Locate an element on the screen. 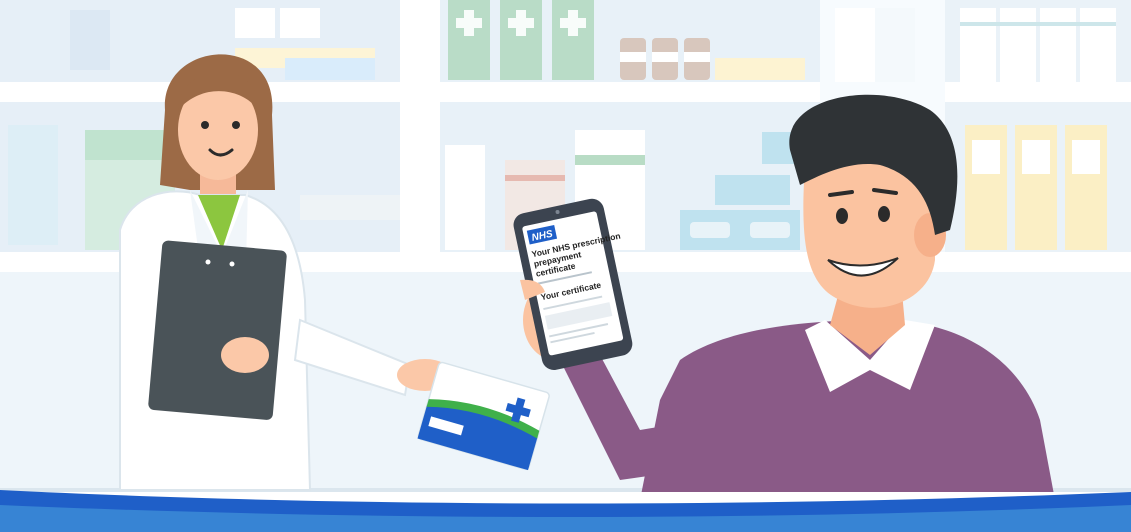 Image resolution: width=1131 pixels, height=532 pixels. bottom-wave is located at coordinates (565, 511).